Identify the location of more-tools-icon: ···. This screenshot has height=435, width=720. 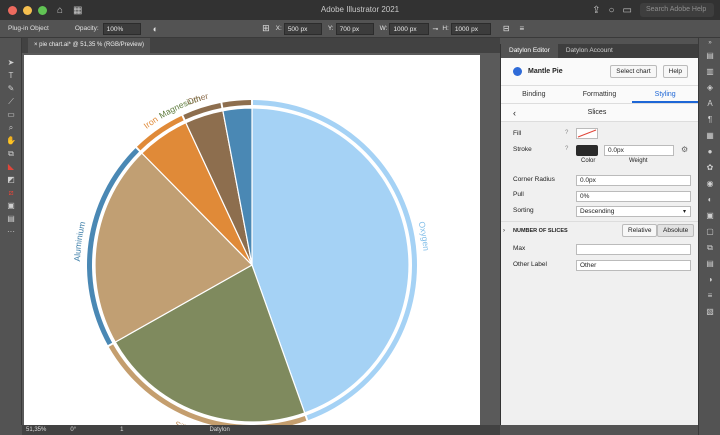
(11, 231).